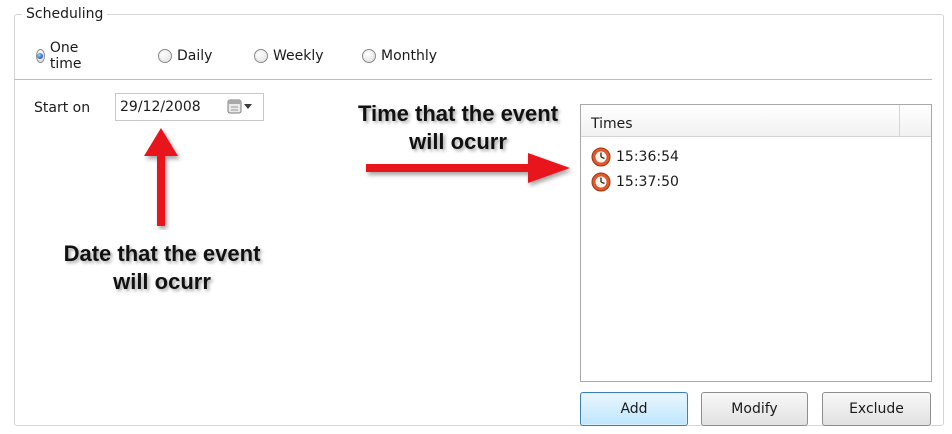  I want to click on time-value: 15:37:50, so click(647, 182).